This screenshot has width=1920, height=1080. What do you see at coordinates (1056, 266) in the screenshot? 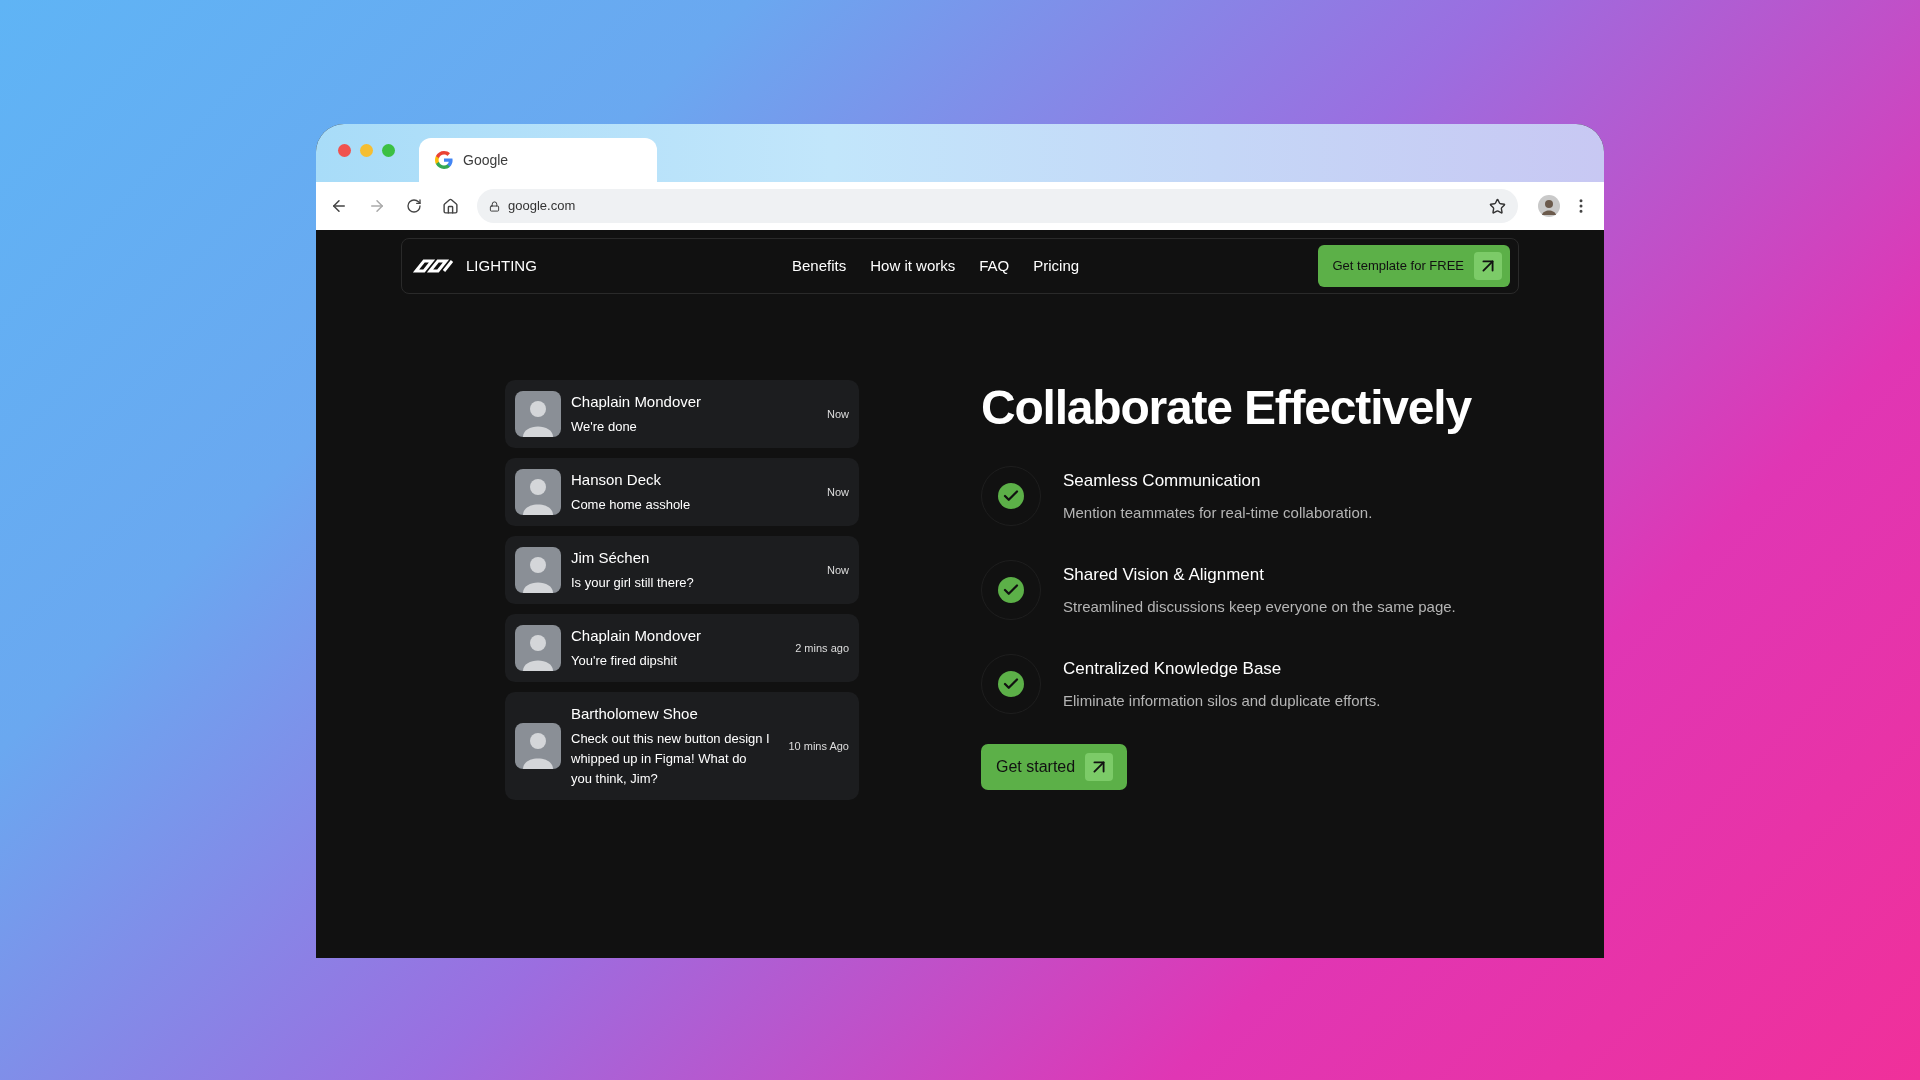
I see `nav-link: Pricing` at bounding box center [1056, 266].